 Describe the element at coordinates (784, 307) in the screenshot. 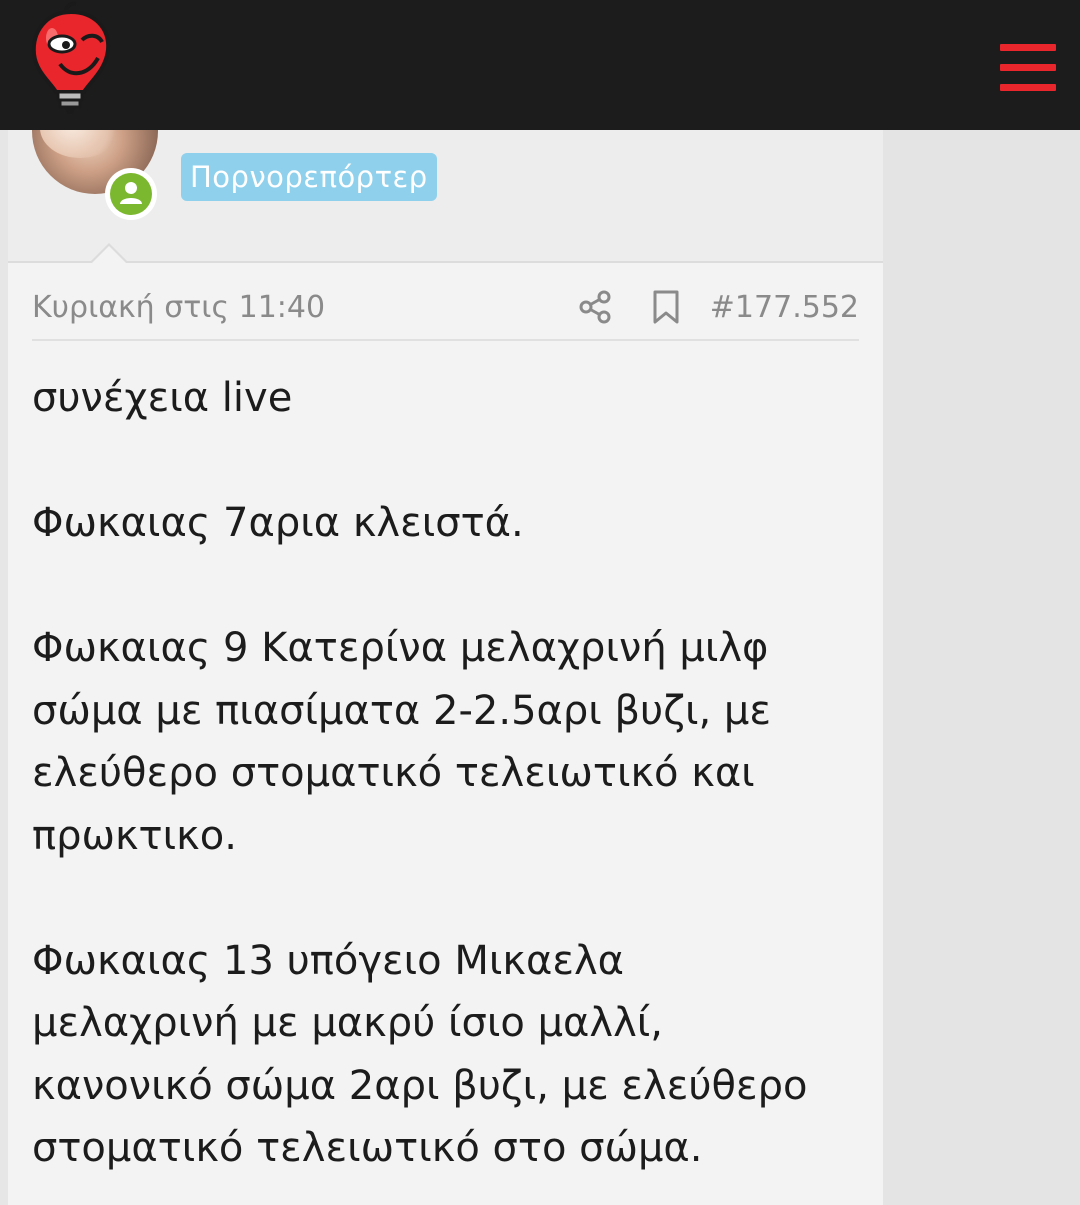

I see `post-number-link: #177.552` at that location.